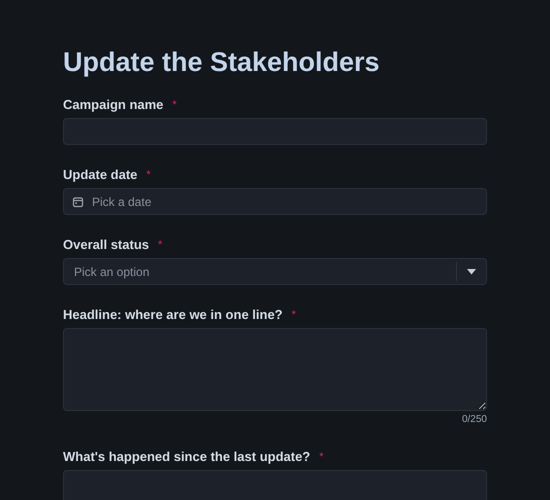 Image resolution: width=550 pixels, height=500 pixels. Describe the element at coordinates (100, 175) in the screenshot. I see `field-label: Update date` at that location.